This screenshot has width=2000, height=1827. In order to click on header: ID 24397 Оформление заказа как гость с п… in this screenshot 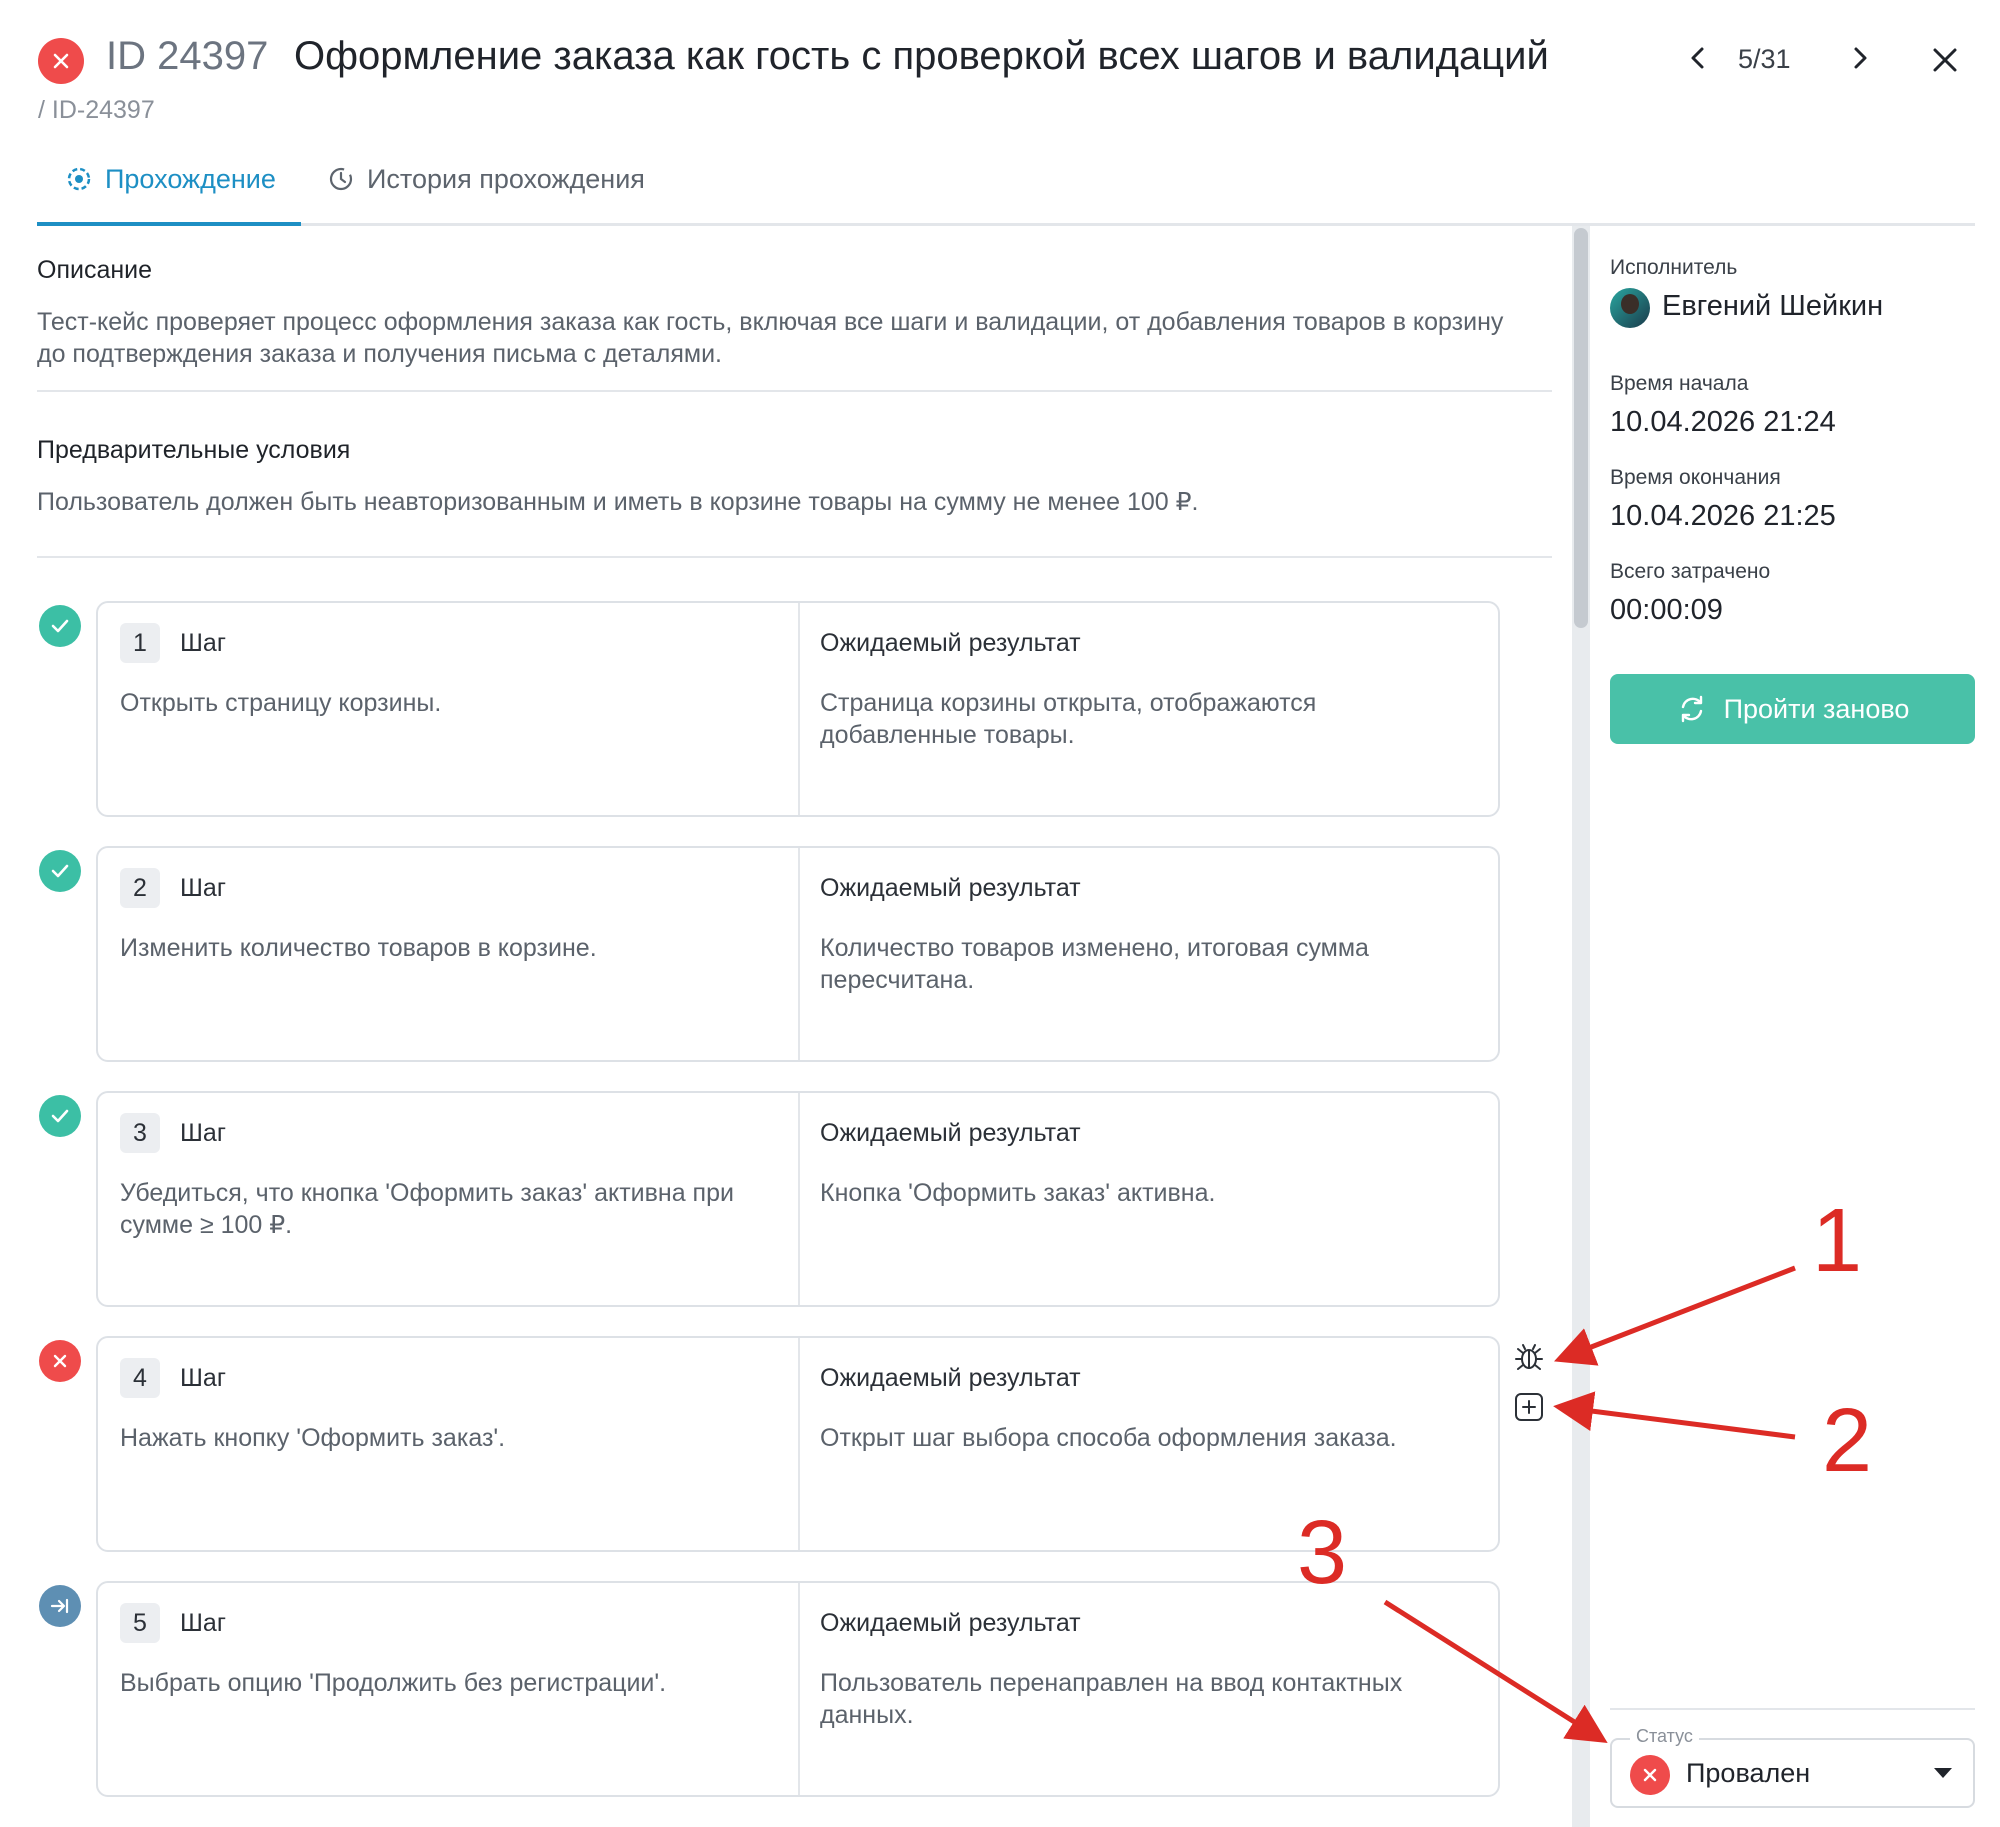, I will do `click(1000, 77)`.